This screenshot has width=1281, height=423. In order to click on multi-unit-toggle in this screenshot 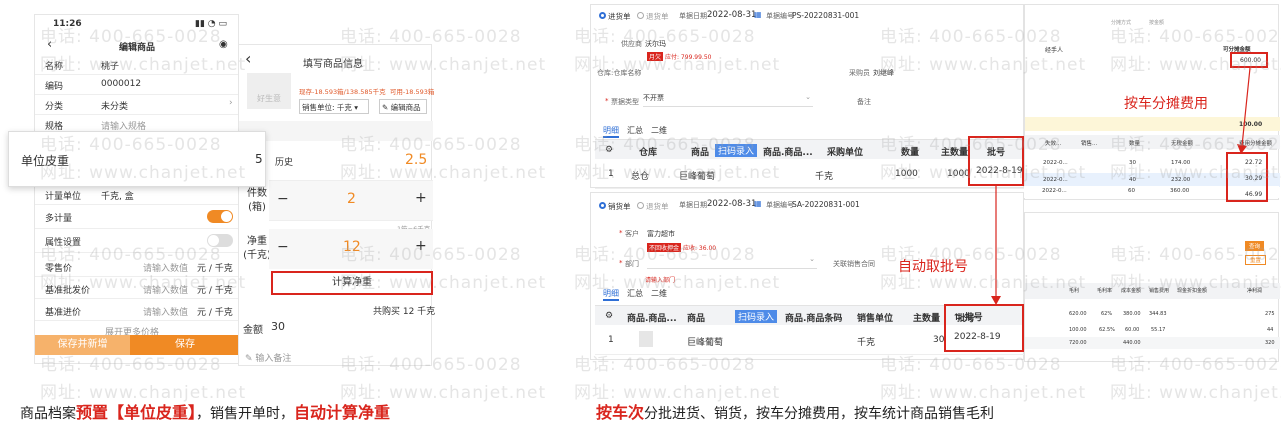, I will do `click(220, 216)`.